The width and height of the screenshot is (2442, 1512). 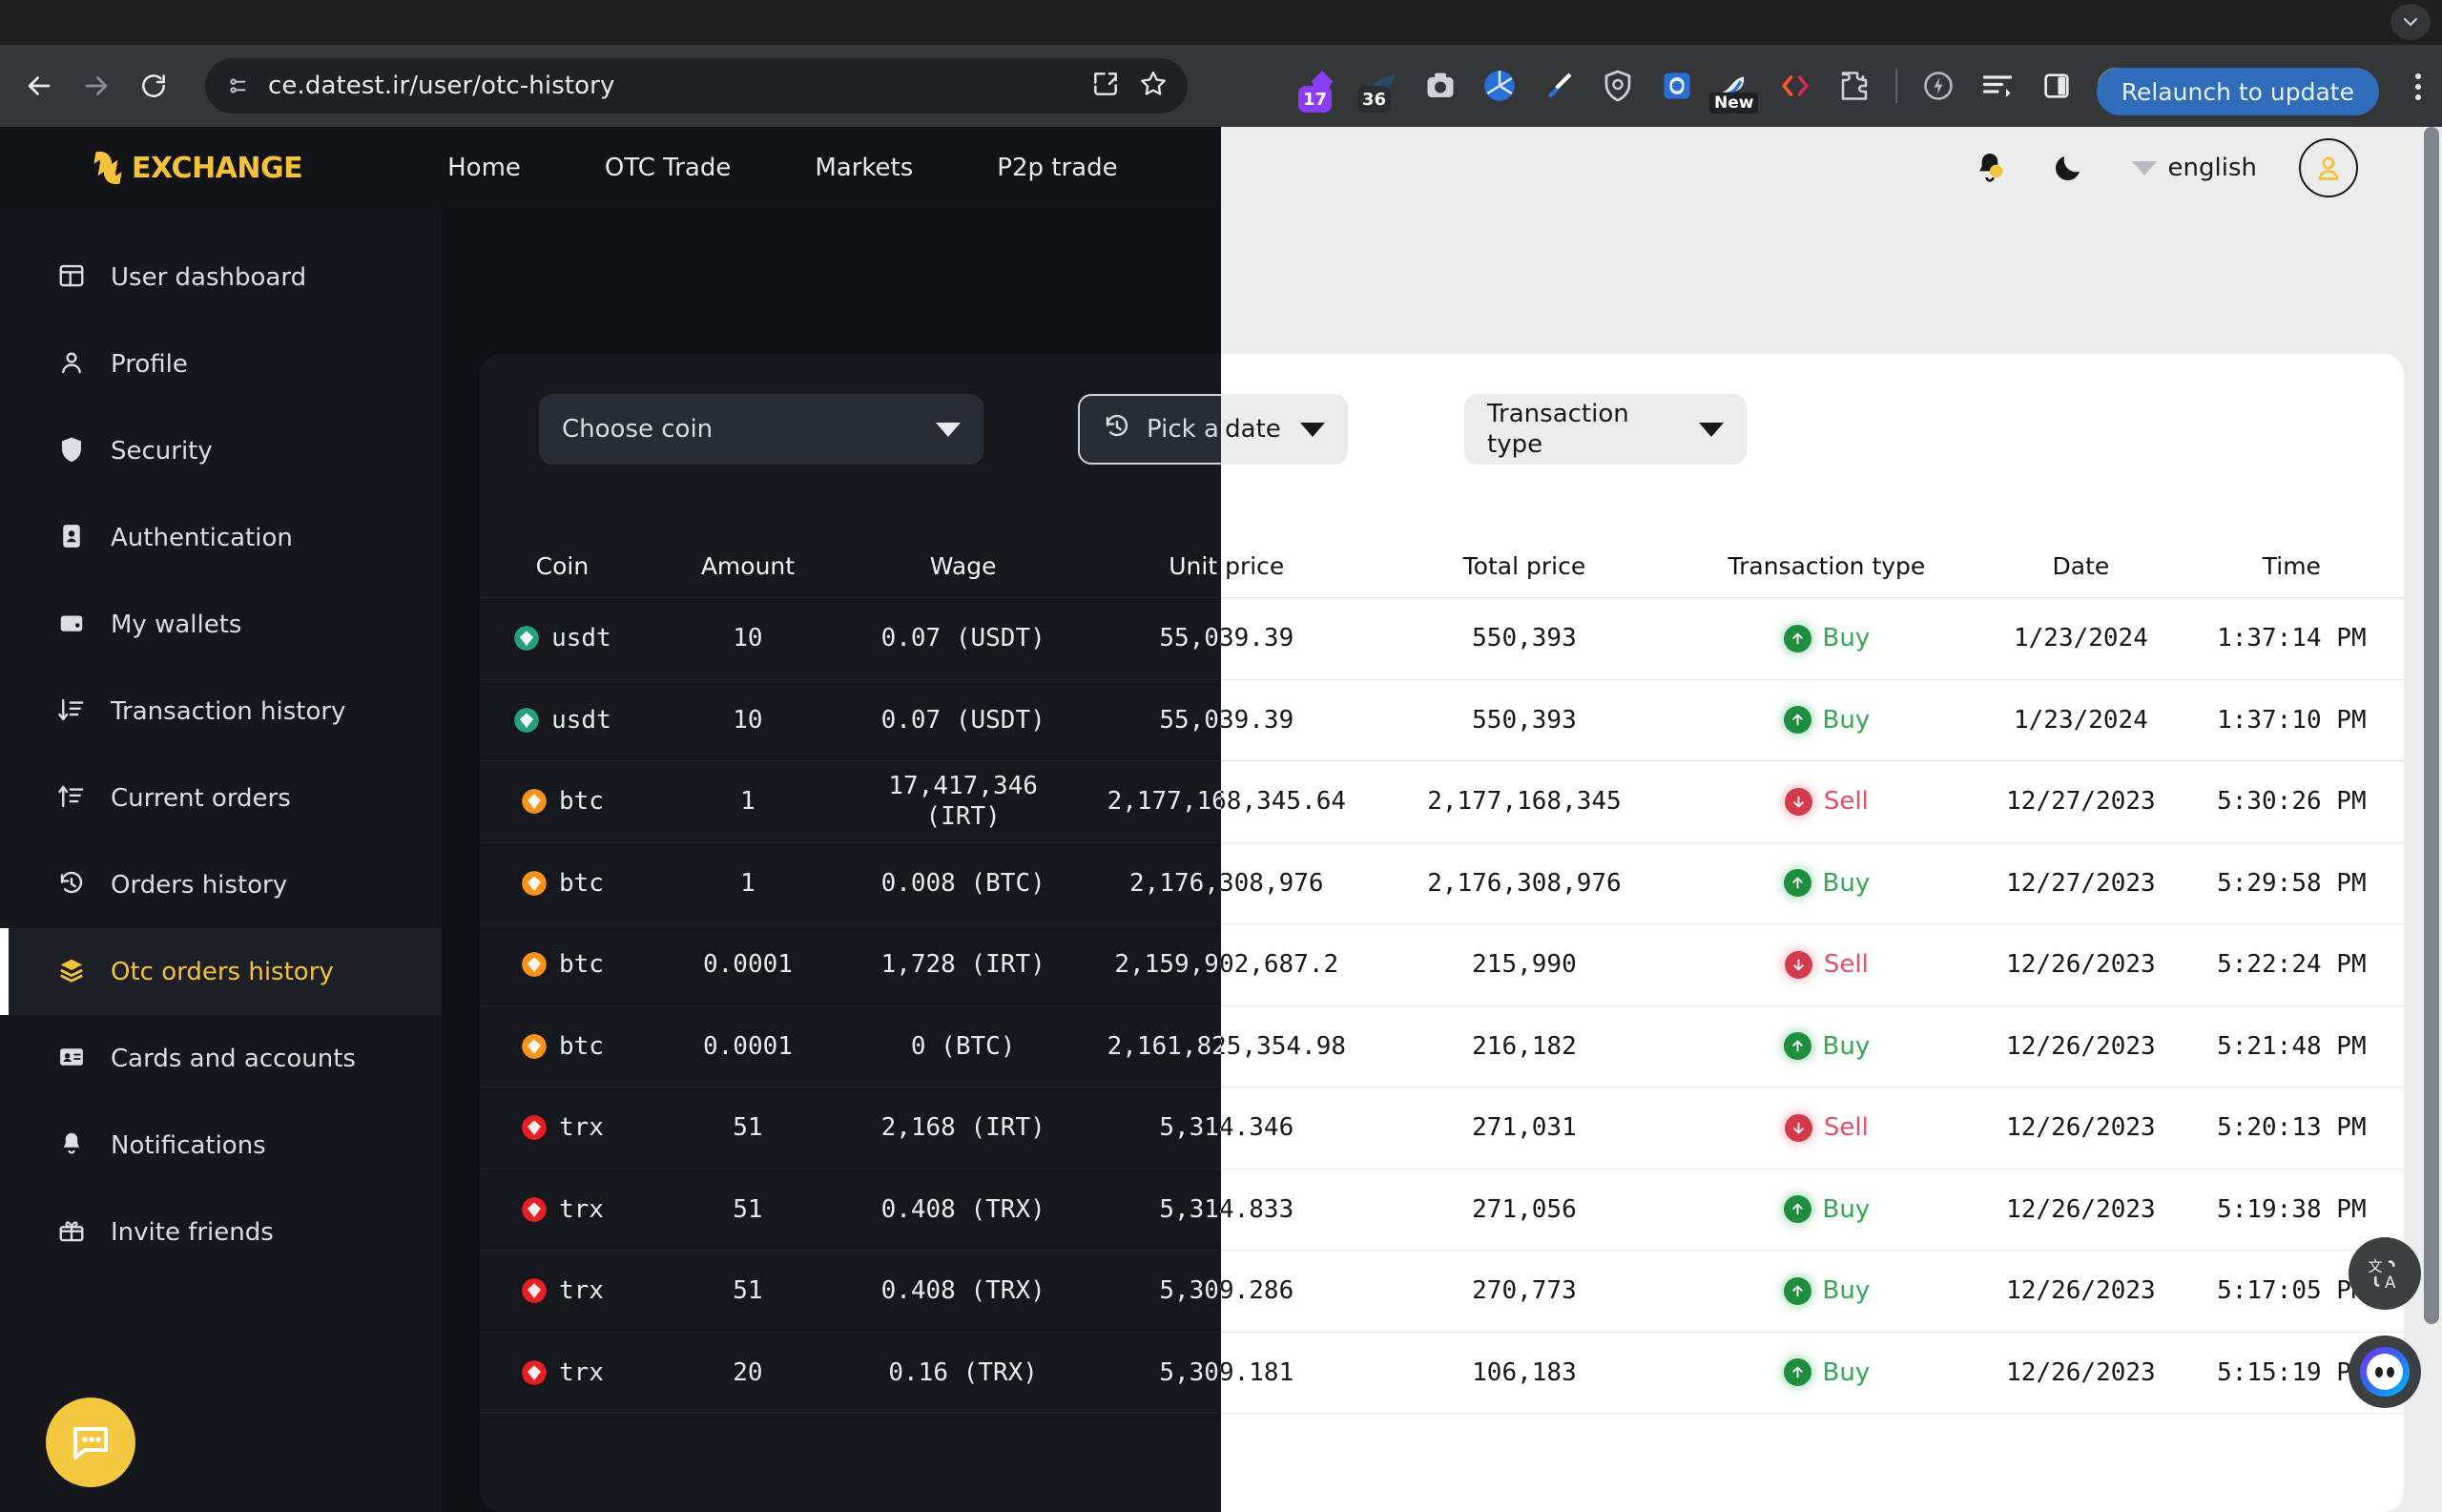 I want to click on column-header-total-price-light: Total price, so click(x=1524, y=566).